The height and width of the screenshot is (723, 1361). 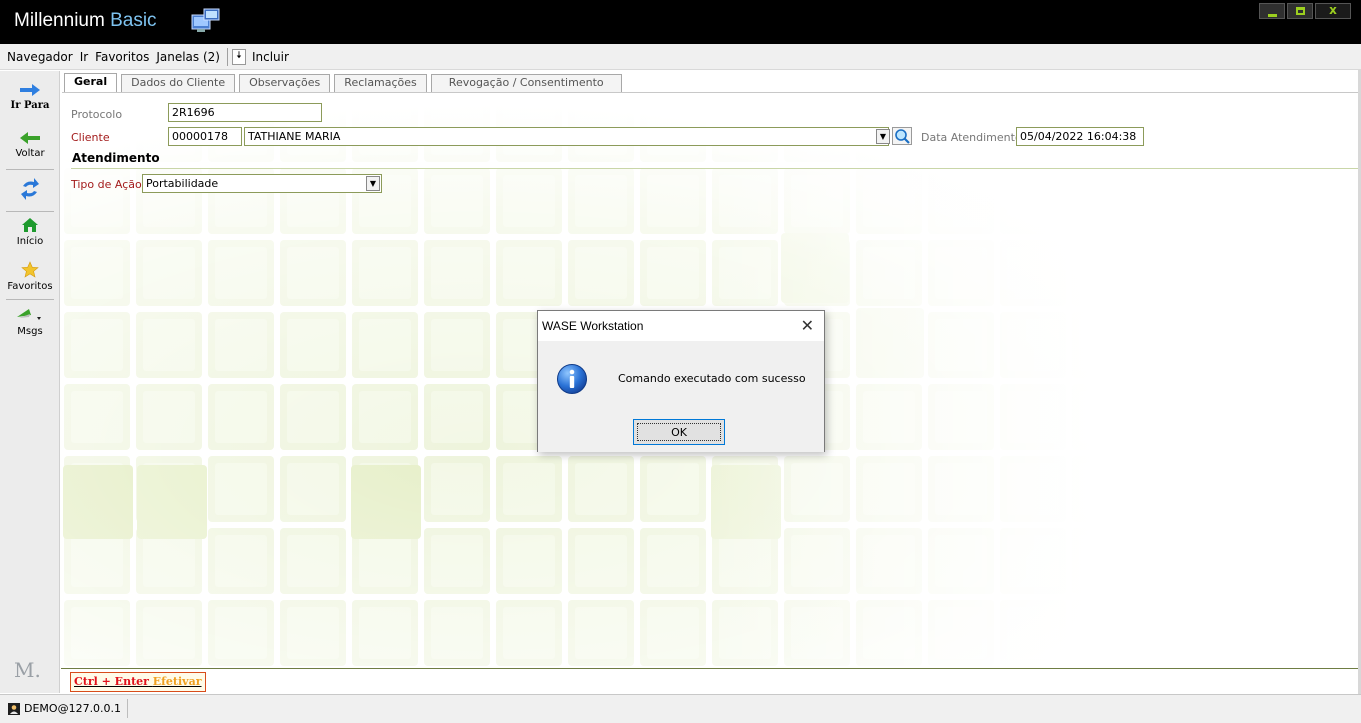 I want to click on maximize-icon, so click(x=1300, y=11).